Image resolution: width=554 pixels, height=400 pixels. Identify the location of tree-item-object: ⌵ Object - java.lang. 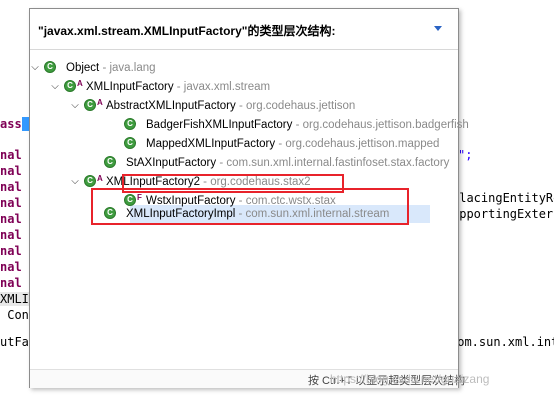
(244, 68).